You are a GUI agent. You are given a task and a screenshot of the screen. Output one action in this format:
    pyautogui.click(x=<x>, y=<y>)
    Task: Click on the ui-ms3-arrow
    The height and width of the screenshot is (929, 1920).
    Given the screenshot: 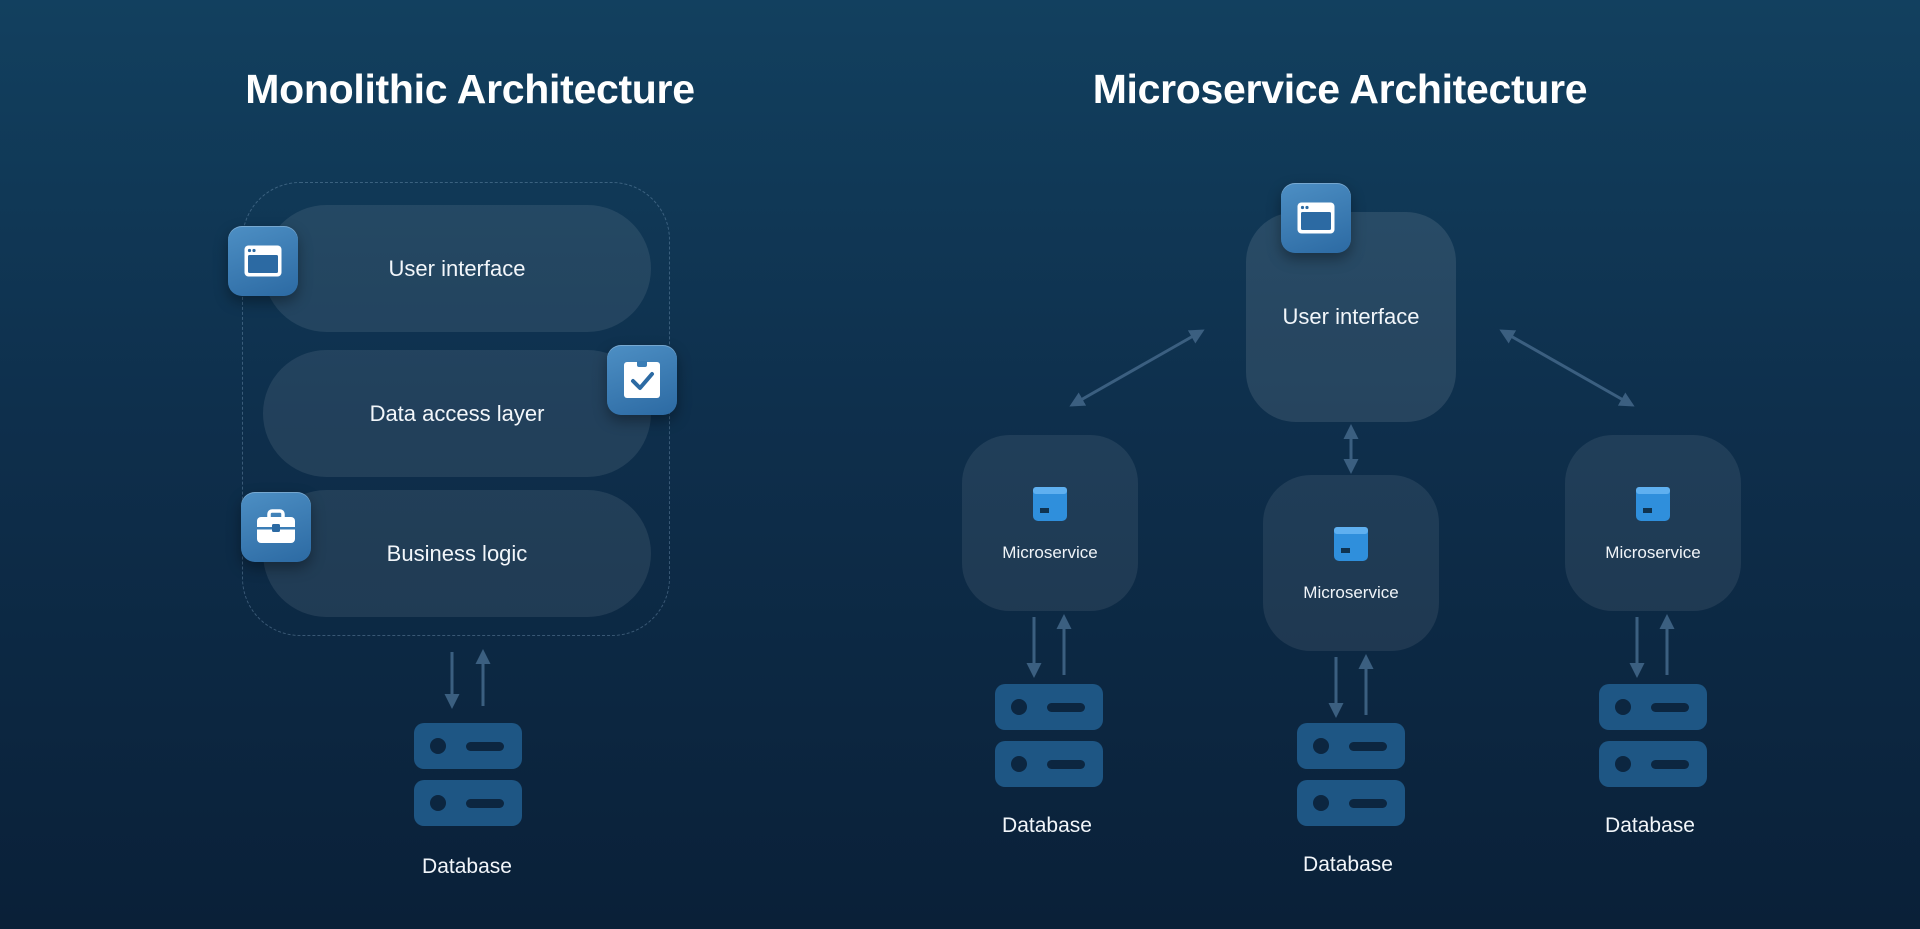 What is the action you would take?
    pyautogui.click(x=1567, y=368)
    